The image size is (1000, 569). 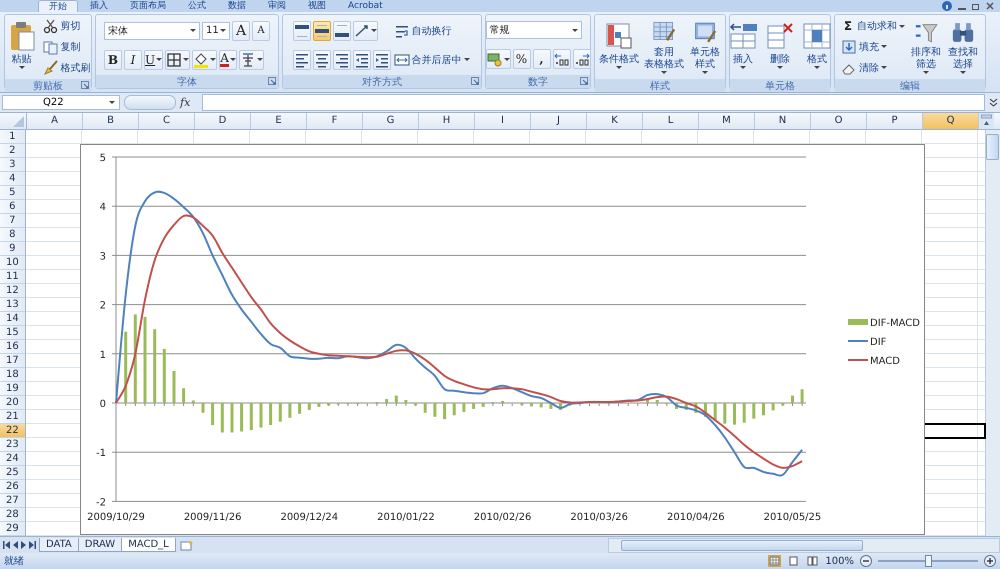 What do you see at coordinates (66, 68) in the screenshot?
I see `ribbon-button: 格式刷` at bounding box center [66, 68].